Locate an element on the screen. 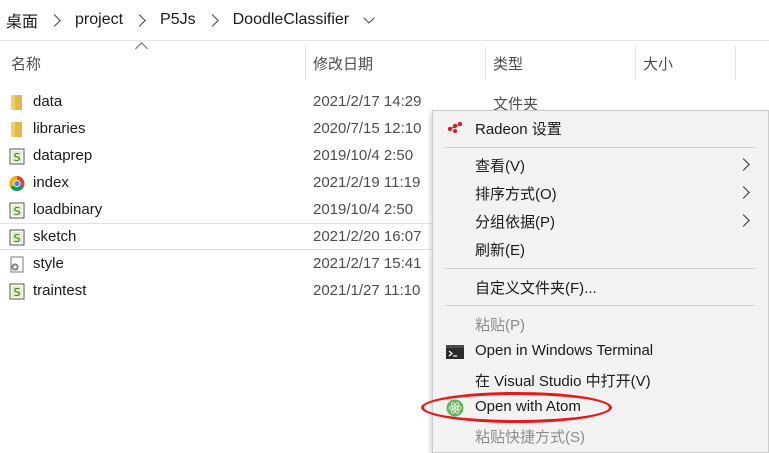 This screenshot has width=769, height=453. menu-item-paste: 粘贴(P) is located at coordinates (600, 324).